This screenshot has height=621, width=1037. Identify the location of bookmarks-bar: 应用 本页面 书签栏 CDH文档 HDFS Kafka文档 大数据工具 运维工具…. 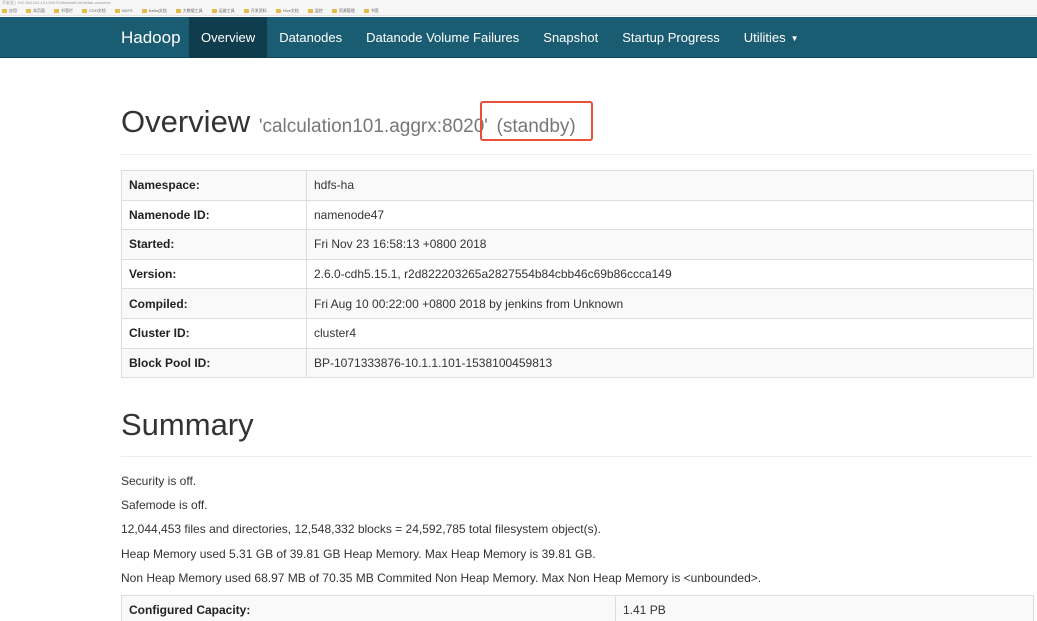
(190, 10).